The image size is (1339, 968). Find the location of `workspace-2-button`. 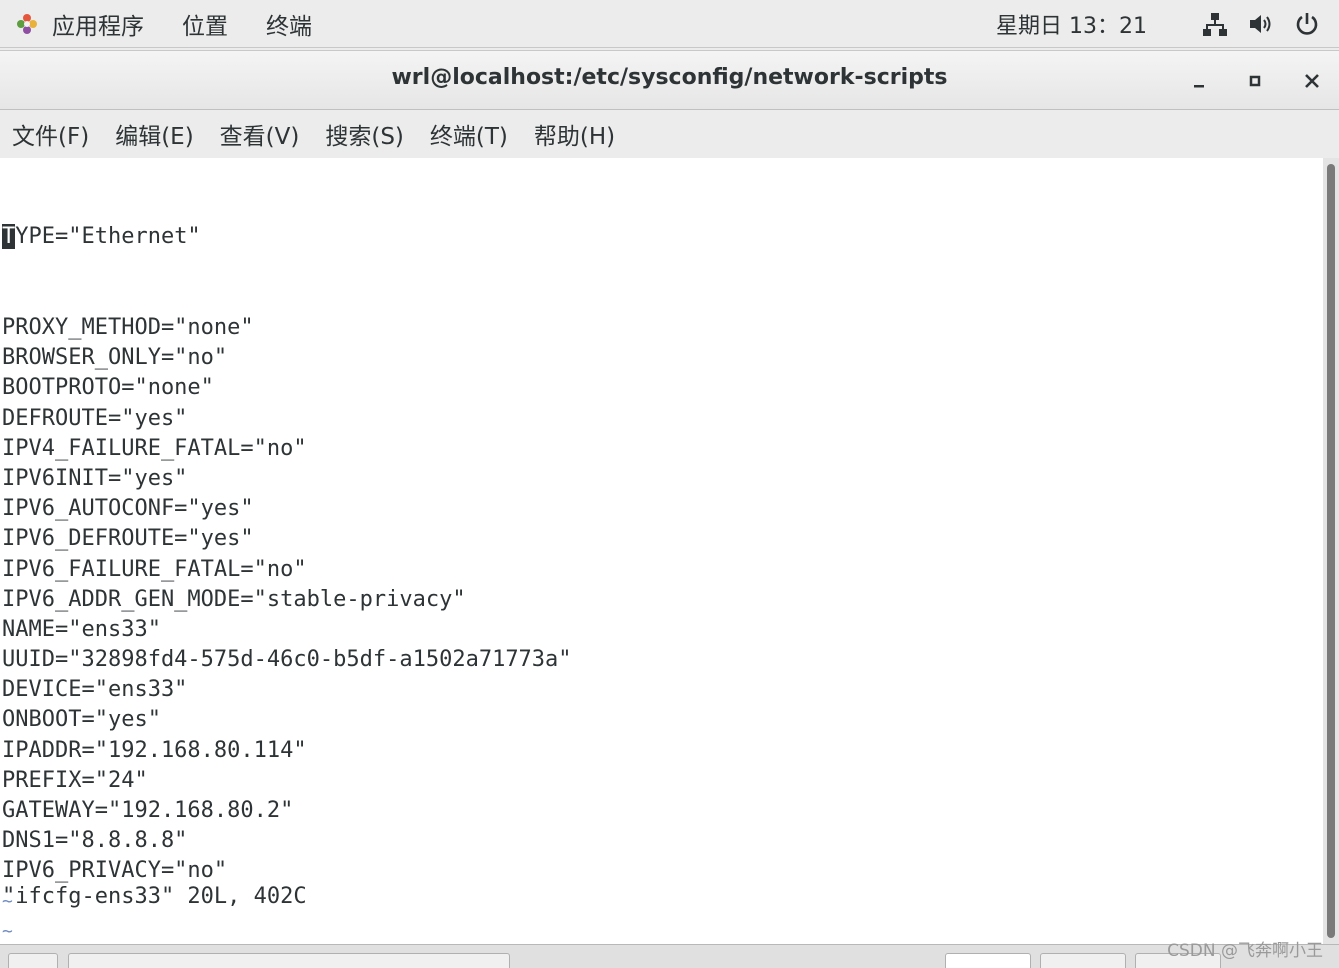

workspace-2-button is located at coordinates (1083, 960).